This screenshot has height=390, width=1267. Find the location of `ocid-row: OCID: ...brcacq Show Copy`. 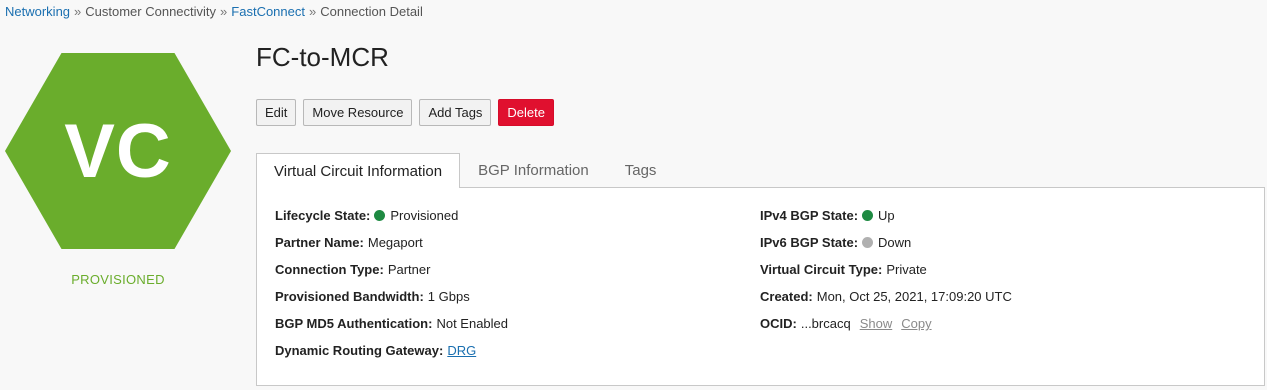

ocid-row: OCID: ...brcacq Show Copy is located at coordinates (886, 329).